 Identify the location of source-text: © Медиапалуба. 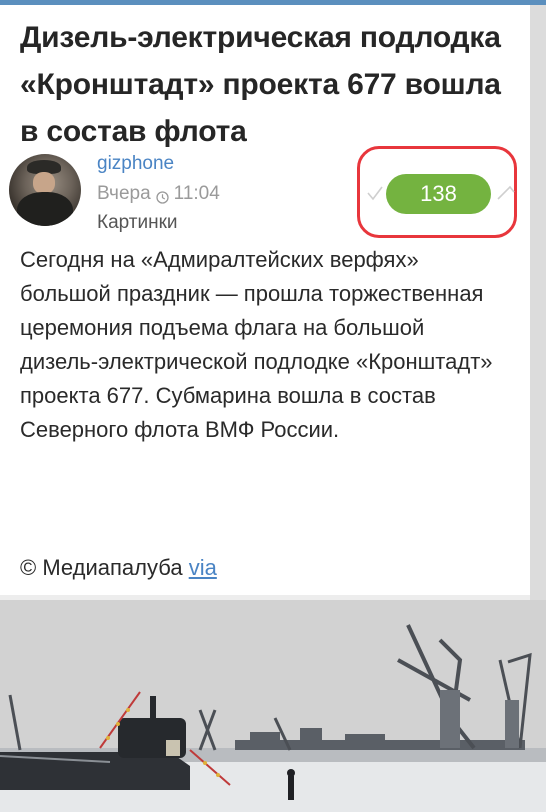
(101, 567).